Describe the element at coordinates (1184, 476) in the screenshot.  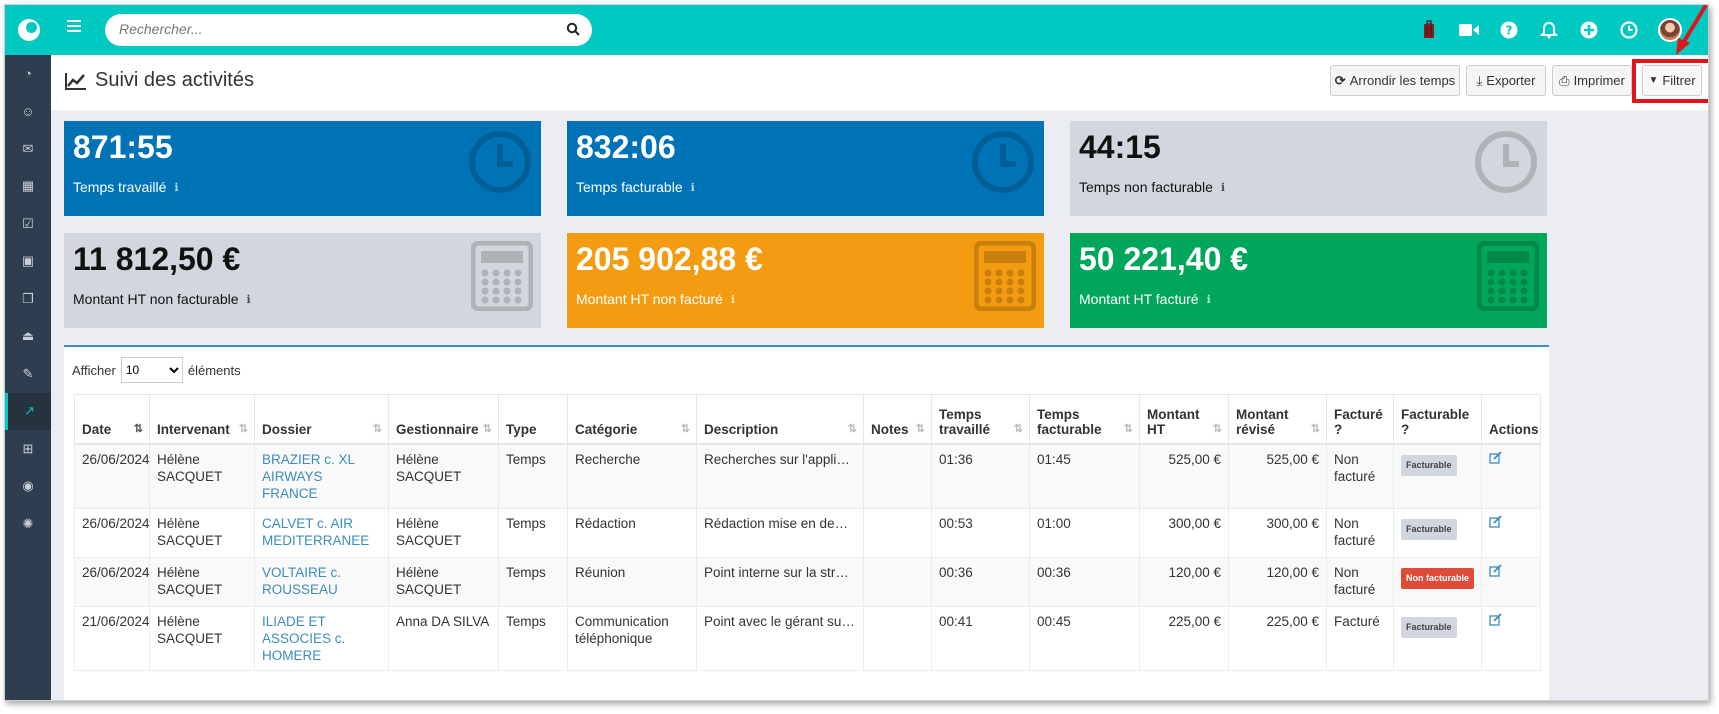
I see `cell-ht: 525,00 €` at that location.